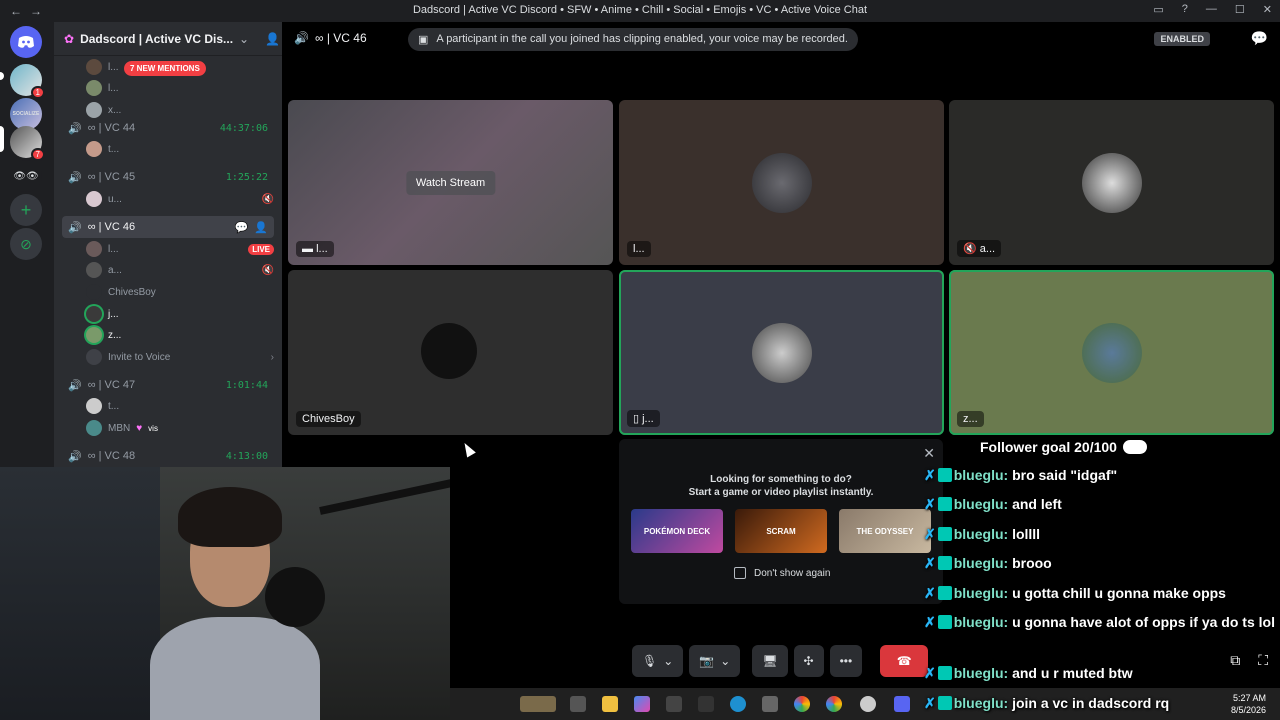 This screenshot has height=720, width=1280. Describe the element at coordinates (1240, 9) in the screenshot. I see `maximize-button: ☐` at that location.